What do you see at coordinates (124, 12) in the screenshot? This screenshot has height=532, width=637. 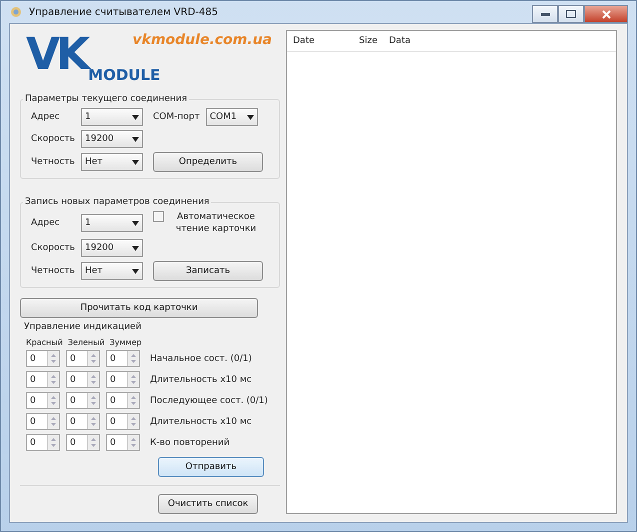 I see `window-title: Управление считывателем VRD-485` at bounding box center [124, 12].